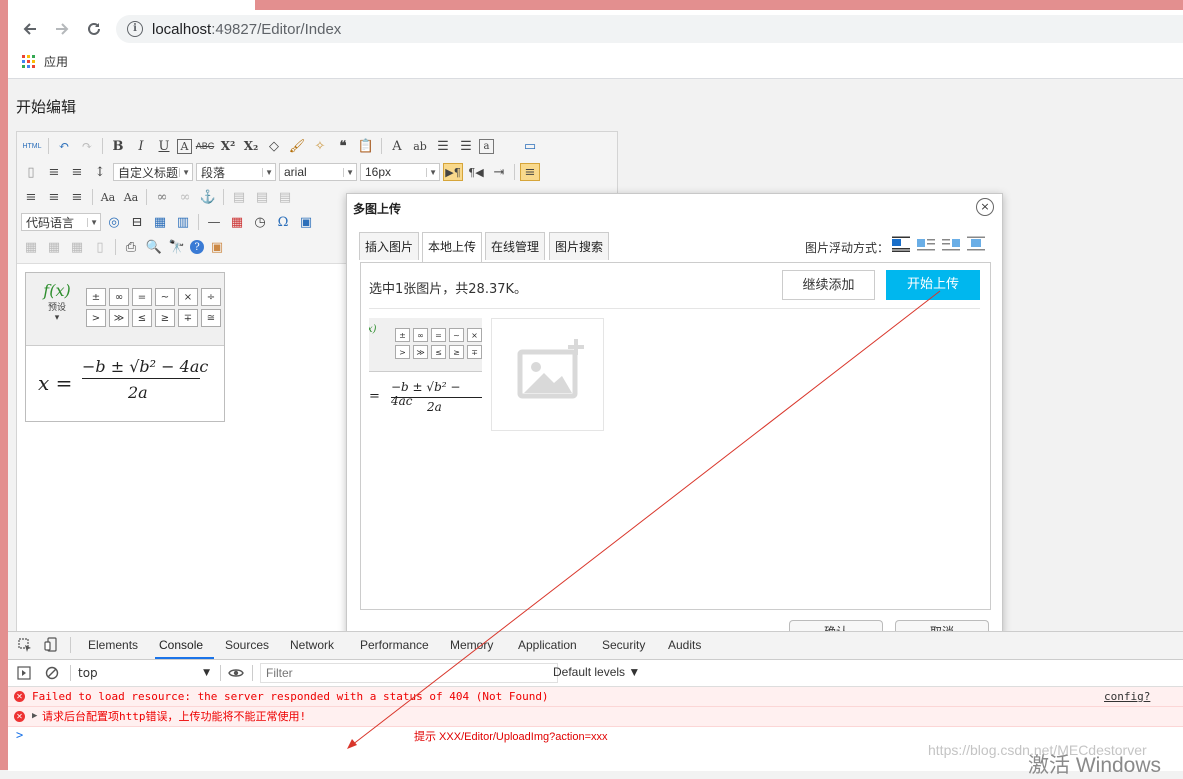  Describe the element at coordinates (976, 244) in the screenshot. I see `float-center-icon` at that location.